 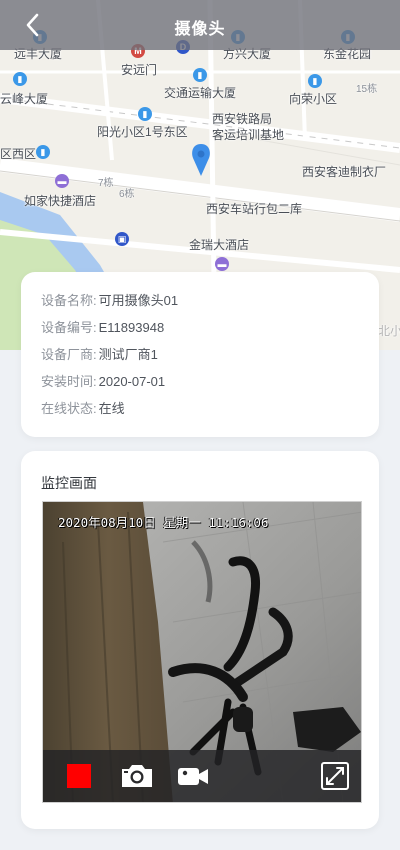 I want to click on info-value: E11893948, so click(x=131, y=327).